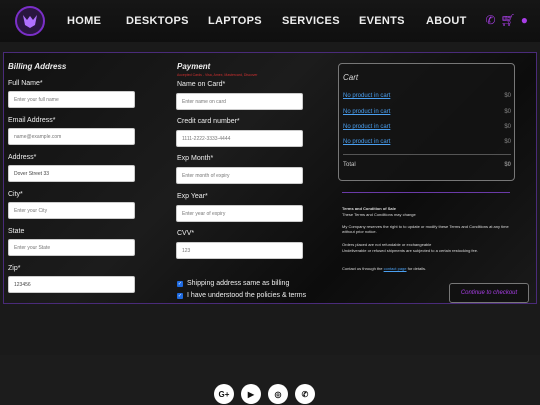 This screenshot has height=405, width=540. What do you see at coordinates (239, 138) in the screenshot?
I see `card-number-input: 1111-2222-3333-4444` at bounding box center [239, 138].